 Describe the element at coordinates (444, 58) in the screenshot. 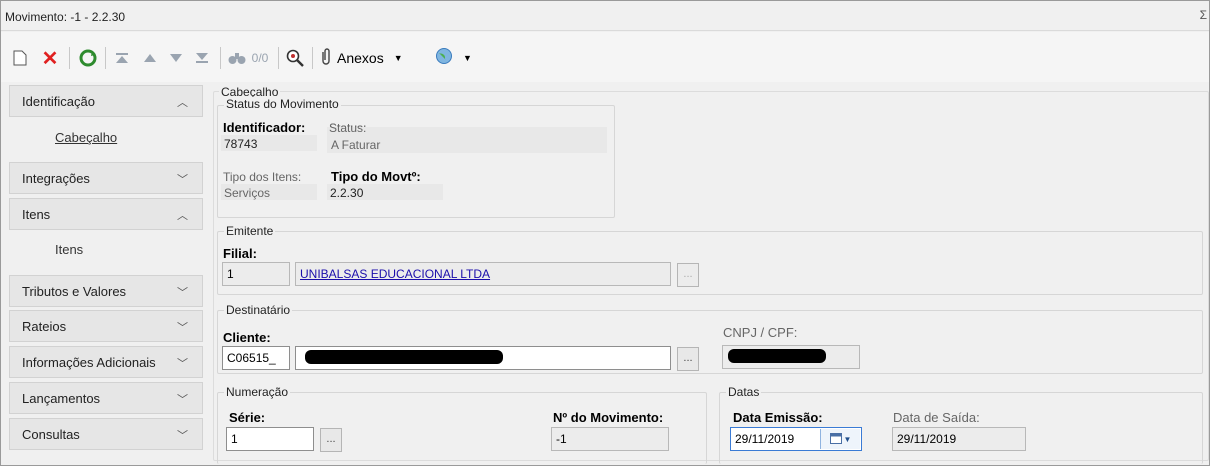

I see `globe-icon` at that location.